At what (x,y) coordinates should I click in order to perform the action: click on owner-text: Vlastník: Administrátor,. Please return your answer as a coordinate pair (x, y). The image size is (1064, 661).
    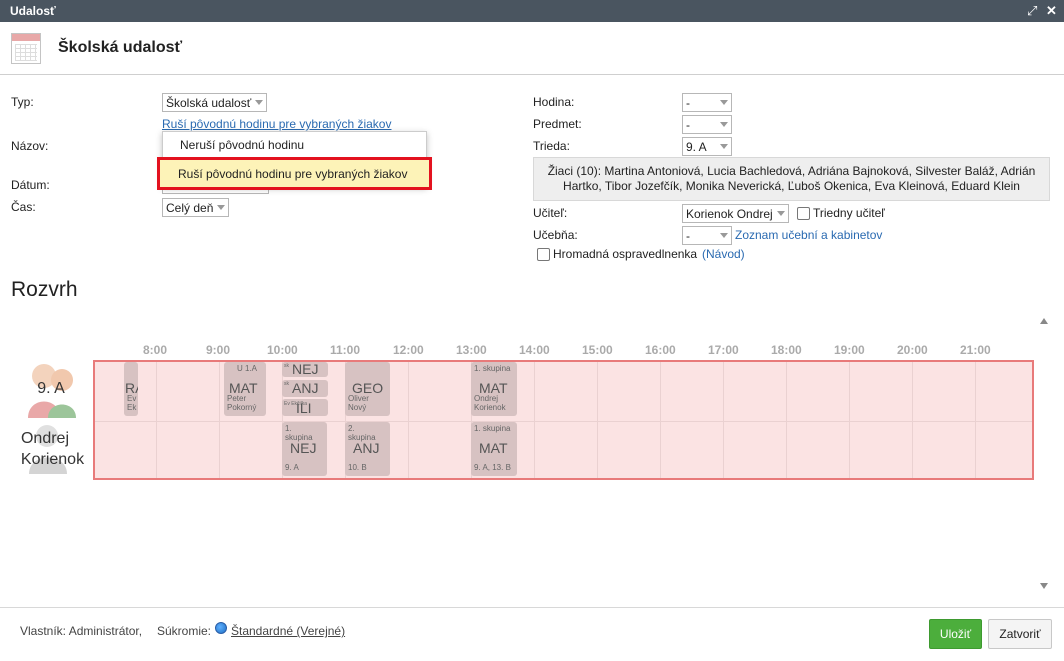
    Looking at the image, I should click on (81, 631).